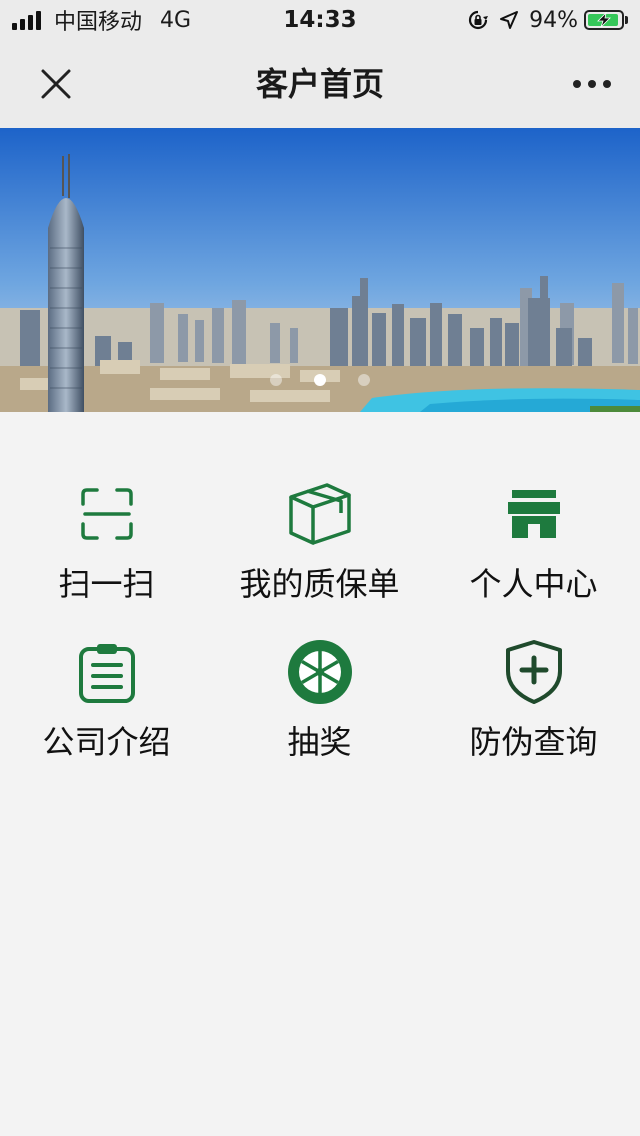  I want to click on store-icon, so click(533, 514).